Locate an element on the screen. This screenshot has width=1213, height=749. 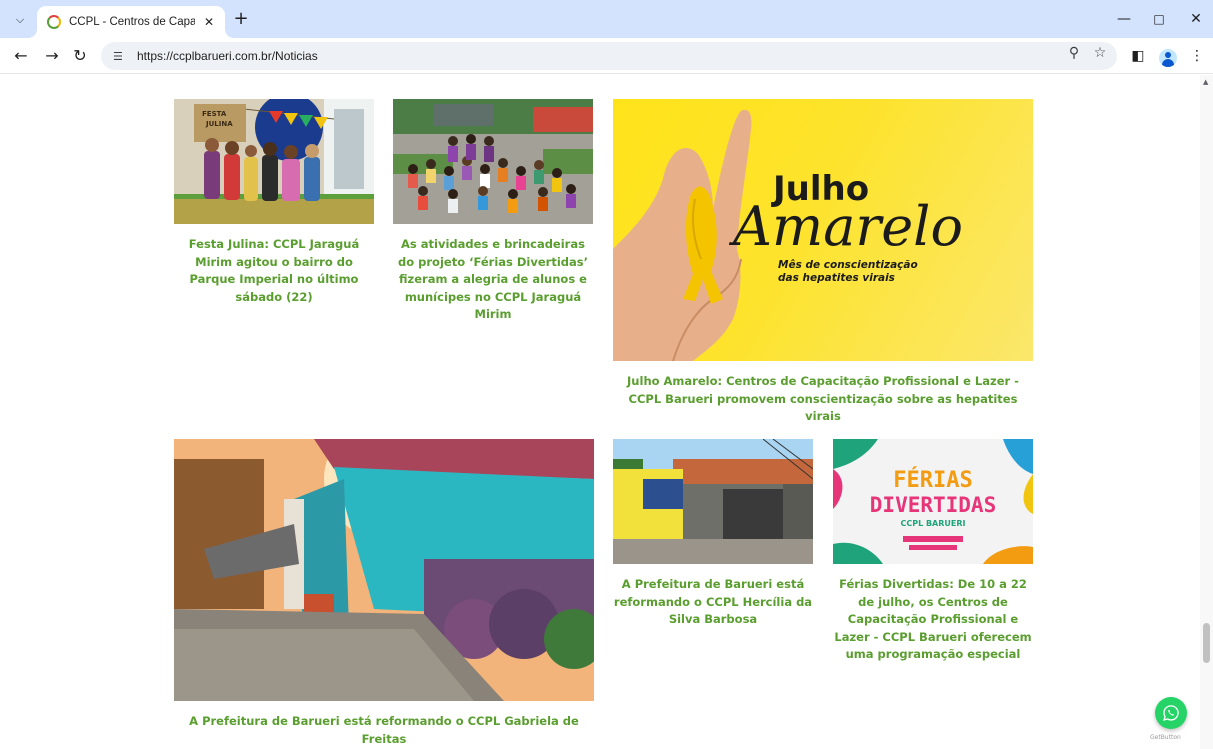
getbutton-label: GetButton is located at coordinates (1165, 737).